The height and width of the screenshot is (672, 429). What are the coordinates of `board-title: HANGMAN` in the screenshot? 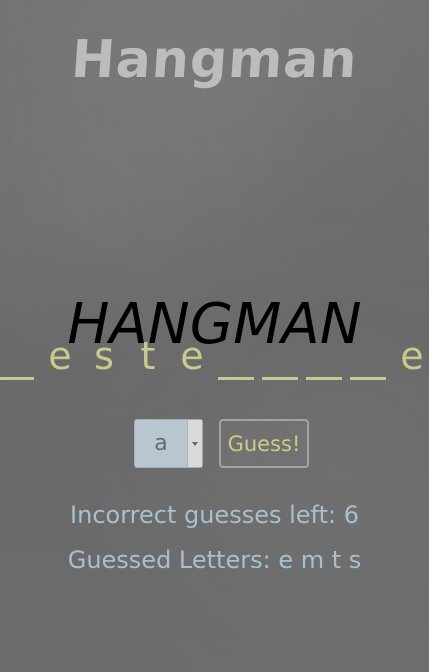 It's located at (214, 324).